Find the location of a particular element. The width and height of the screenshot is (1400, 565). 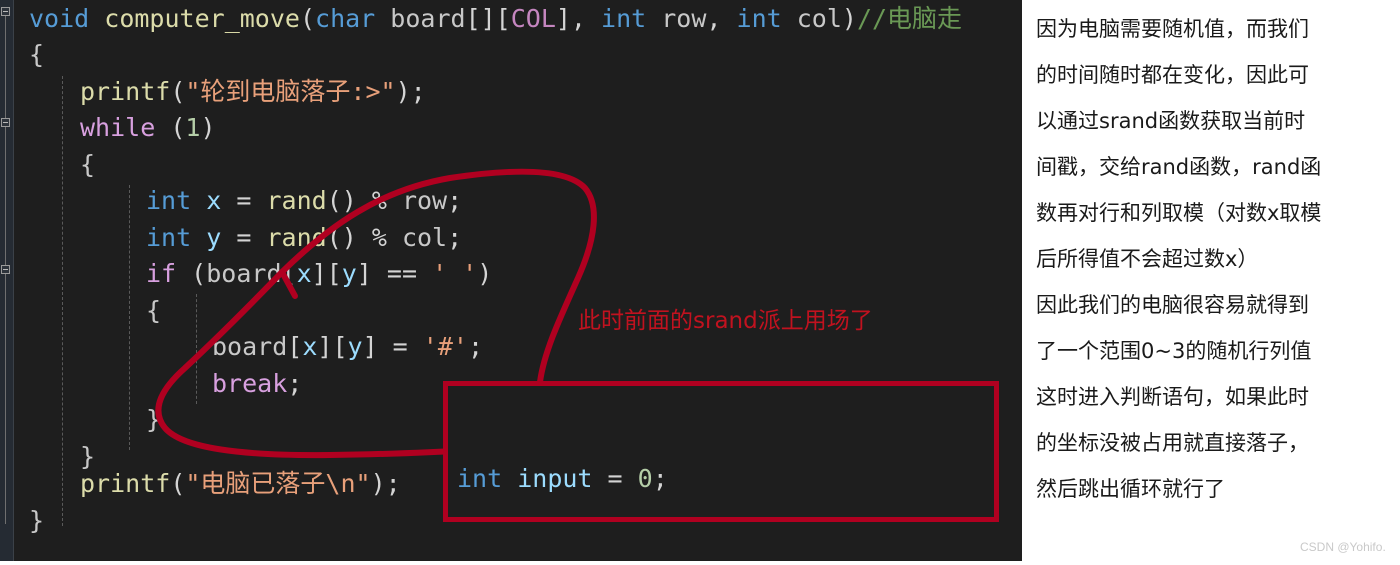

explanation-line: 间戳，交给rand函数，rand函 is located at coordinates (1179, 167).